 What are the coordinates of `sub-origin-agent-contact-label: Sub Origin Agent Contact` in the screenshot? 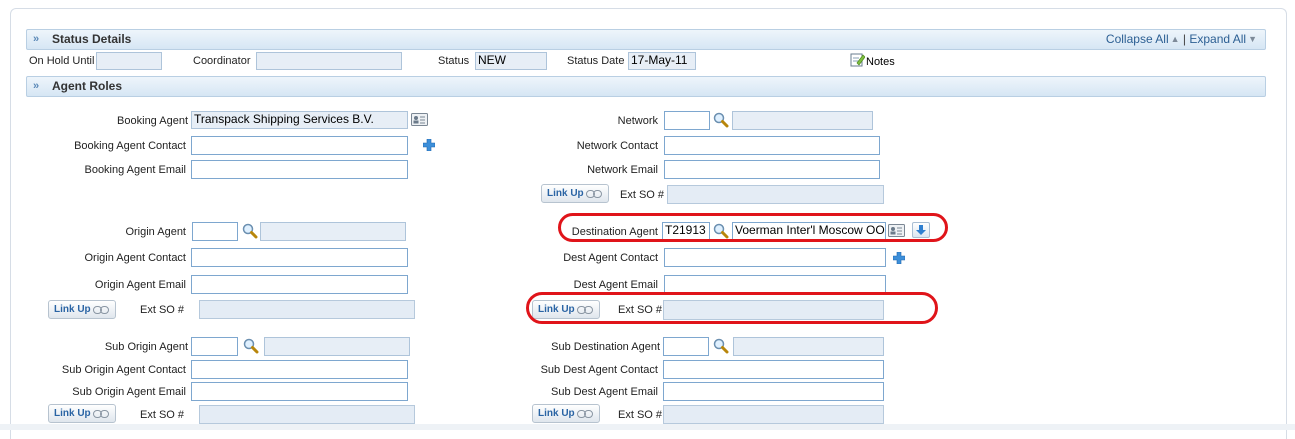 It's located at (123, 370).